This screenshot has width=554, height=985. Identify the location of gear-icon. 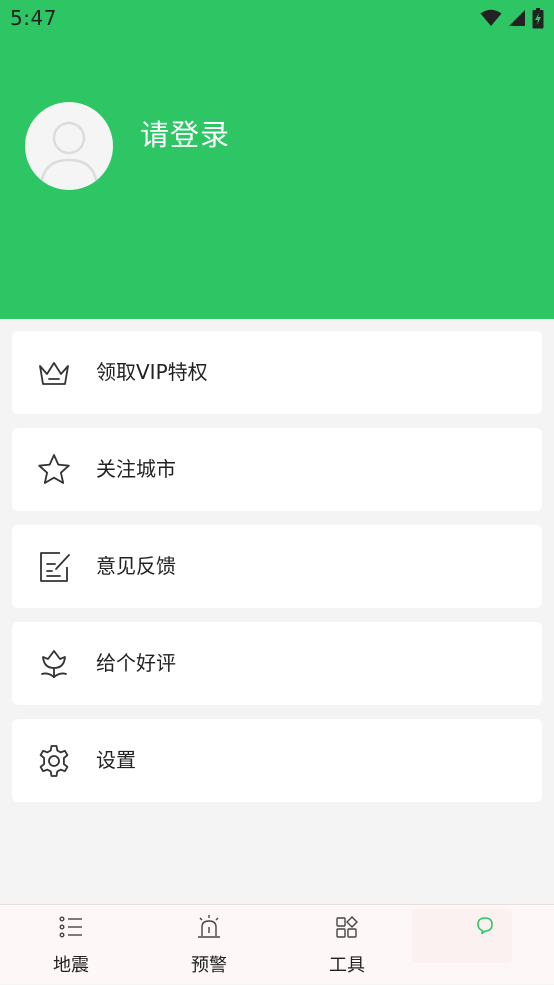
(54, 761).